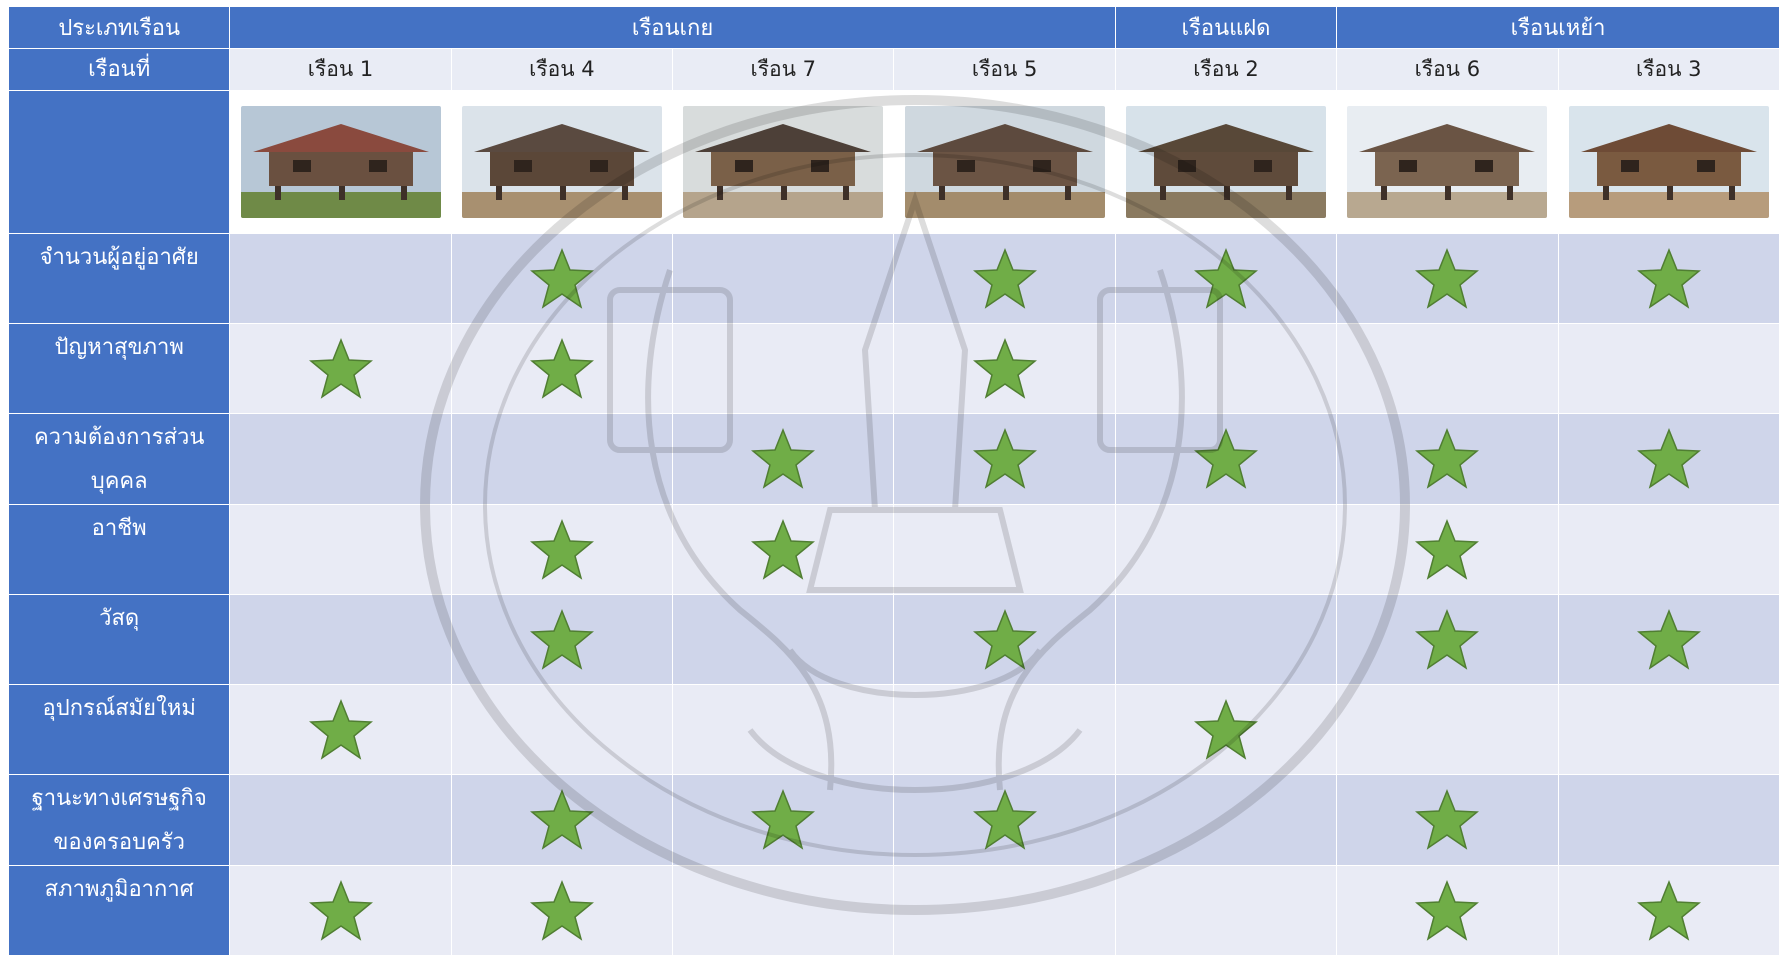 This screenshot has height=956, width=1780. What do you see at coordinates (119, 708) in the screenshot?
I see `criteria-label-line: อุปกรณ์สมัยใหม่` at bounding box center [119, 708].